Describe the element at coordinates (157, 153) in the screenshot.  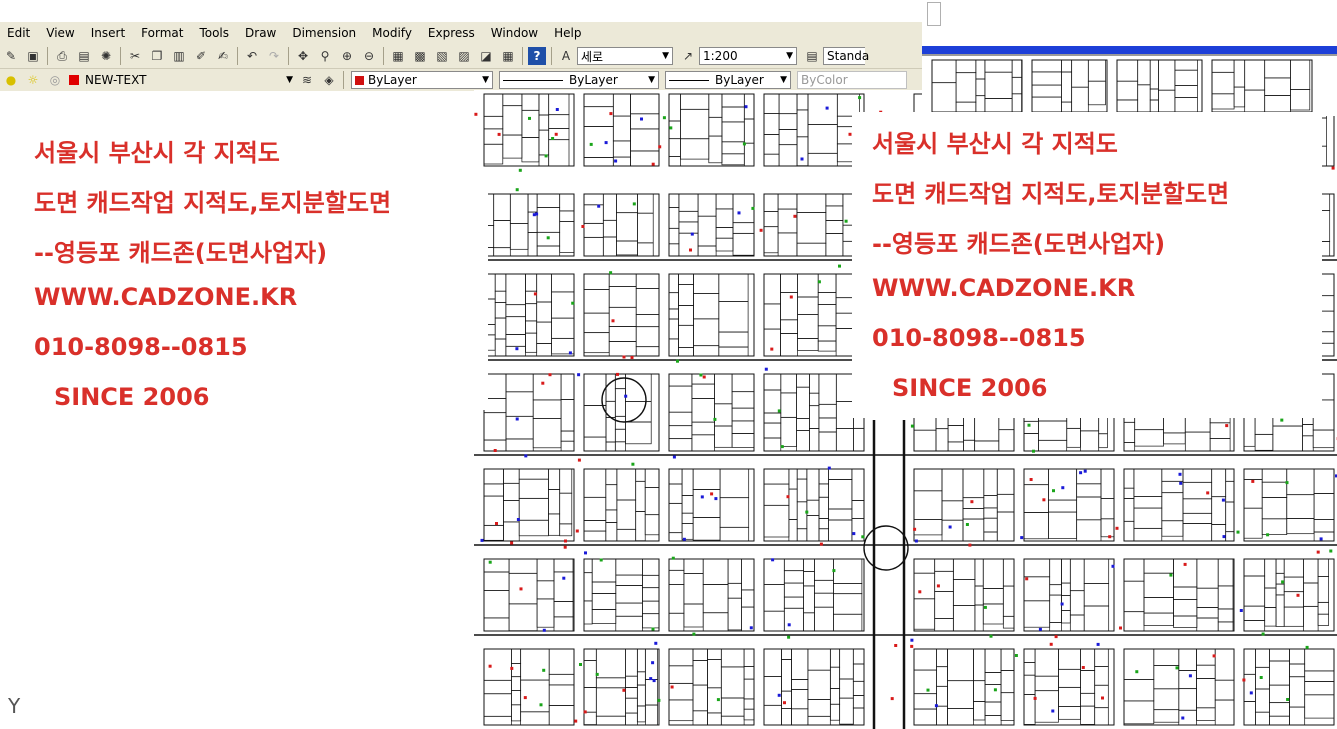
I see `ad-left-line1: 서울시 부산시 각 지적도` at that location.